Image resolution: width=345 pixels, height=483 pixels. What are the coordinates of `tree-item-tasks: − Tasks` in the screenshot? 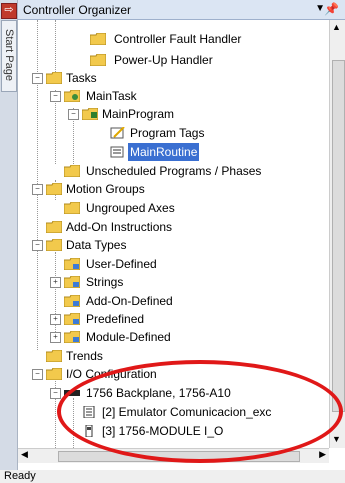 It's located at (173, 78).